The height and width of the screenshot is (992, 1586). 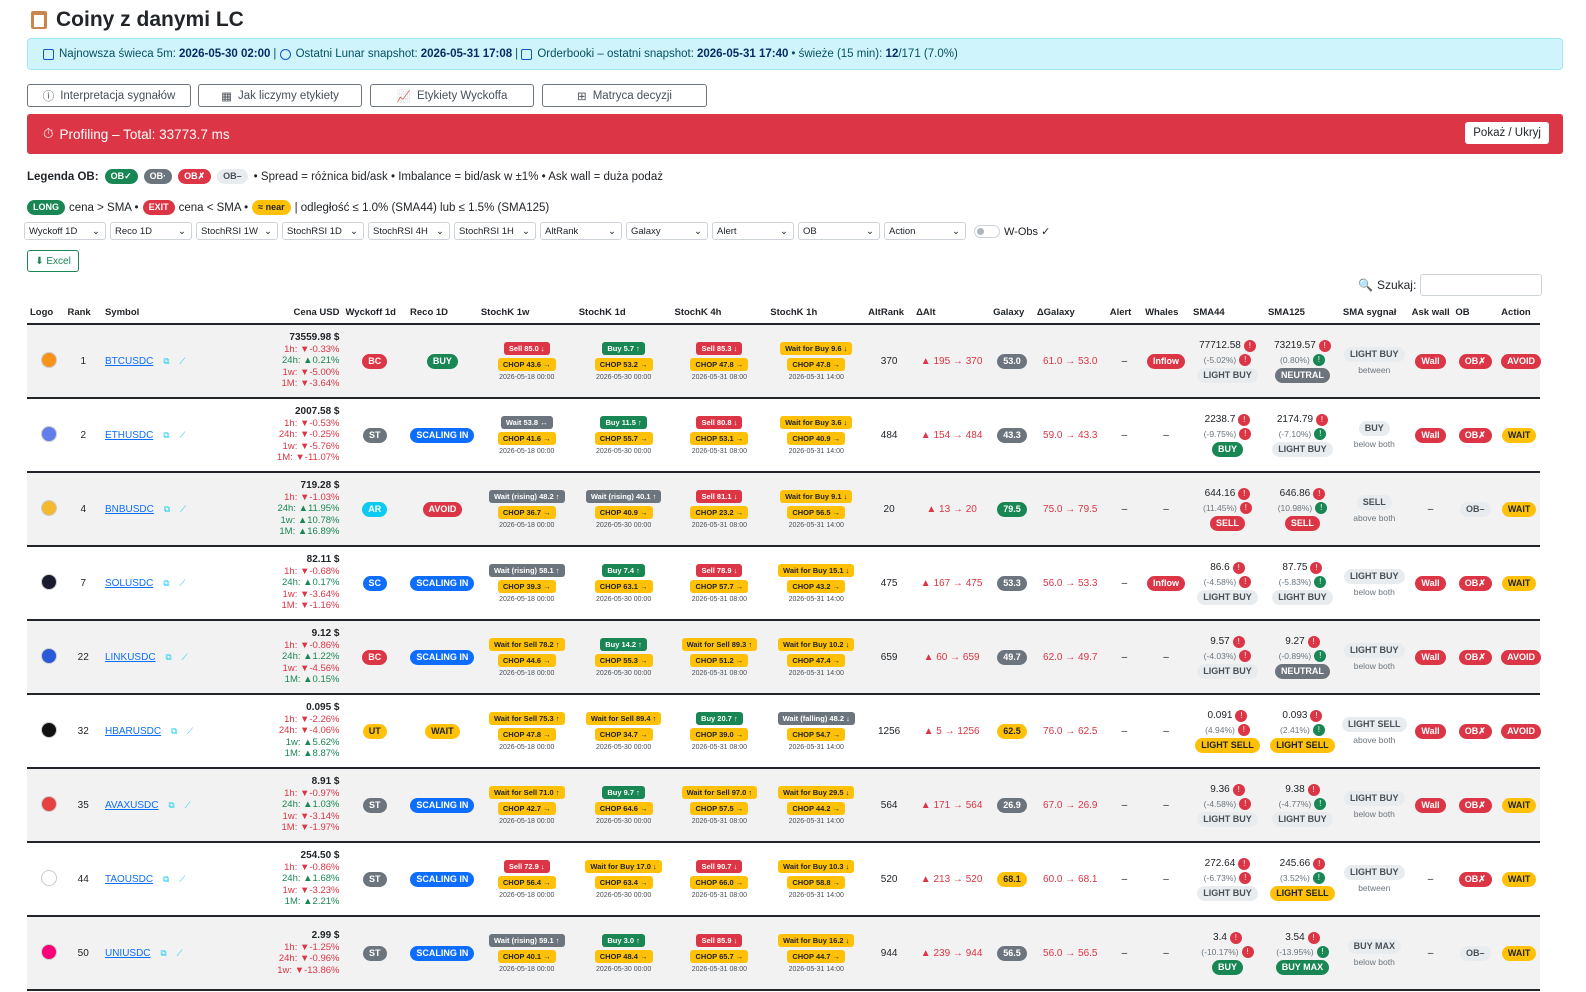 What do you see at coordinates (237, 231) in the screenshot?
I see `filter-select: StochRSI 1W ⌄` at bounding box center [237, 231].